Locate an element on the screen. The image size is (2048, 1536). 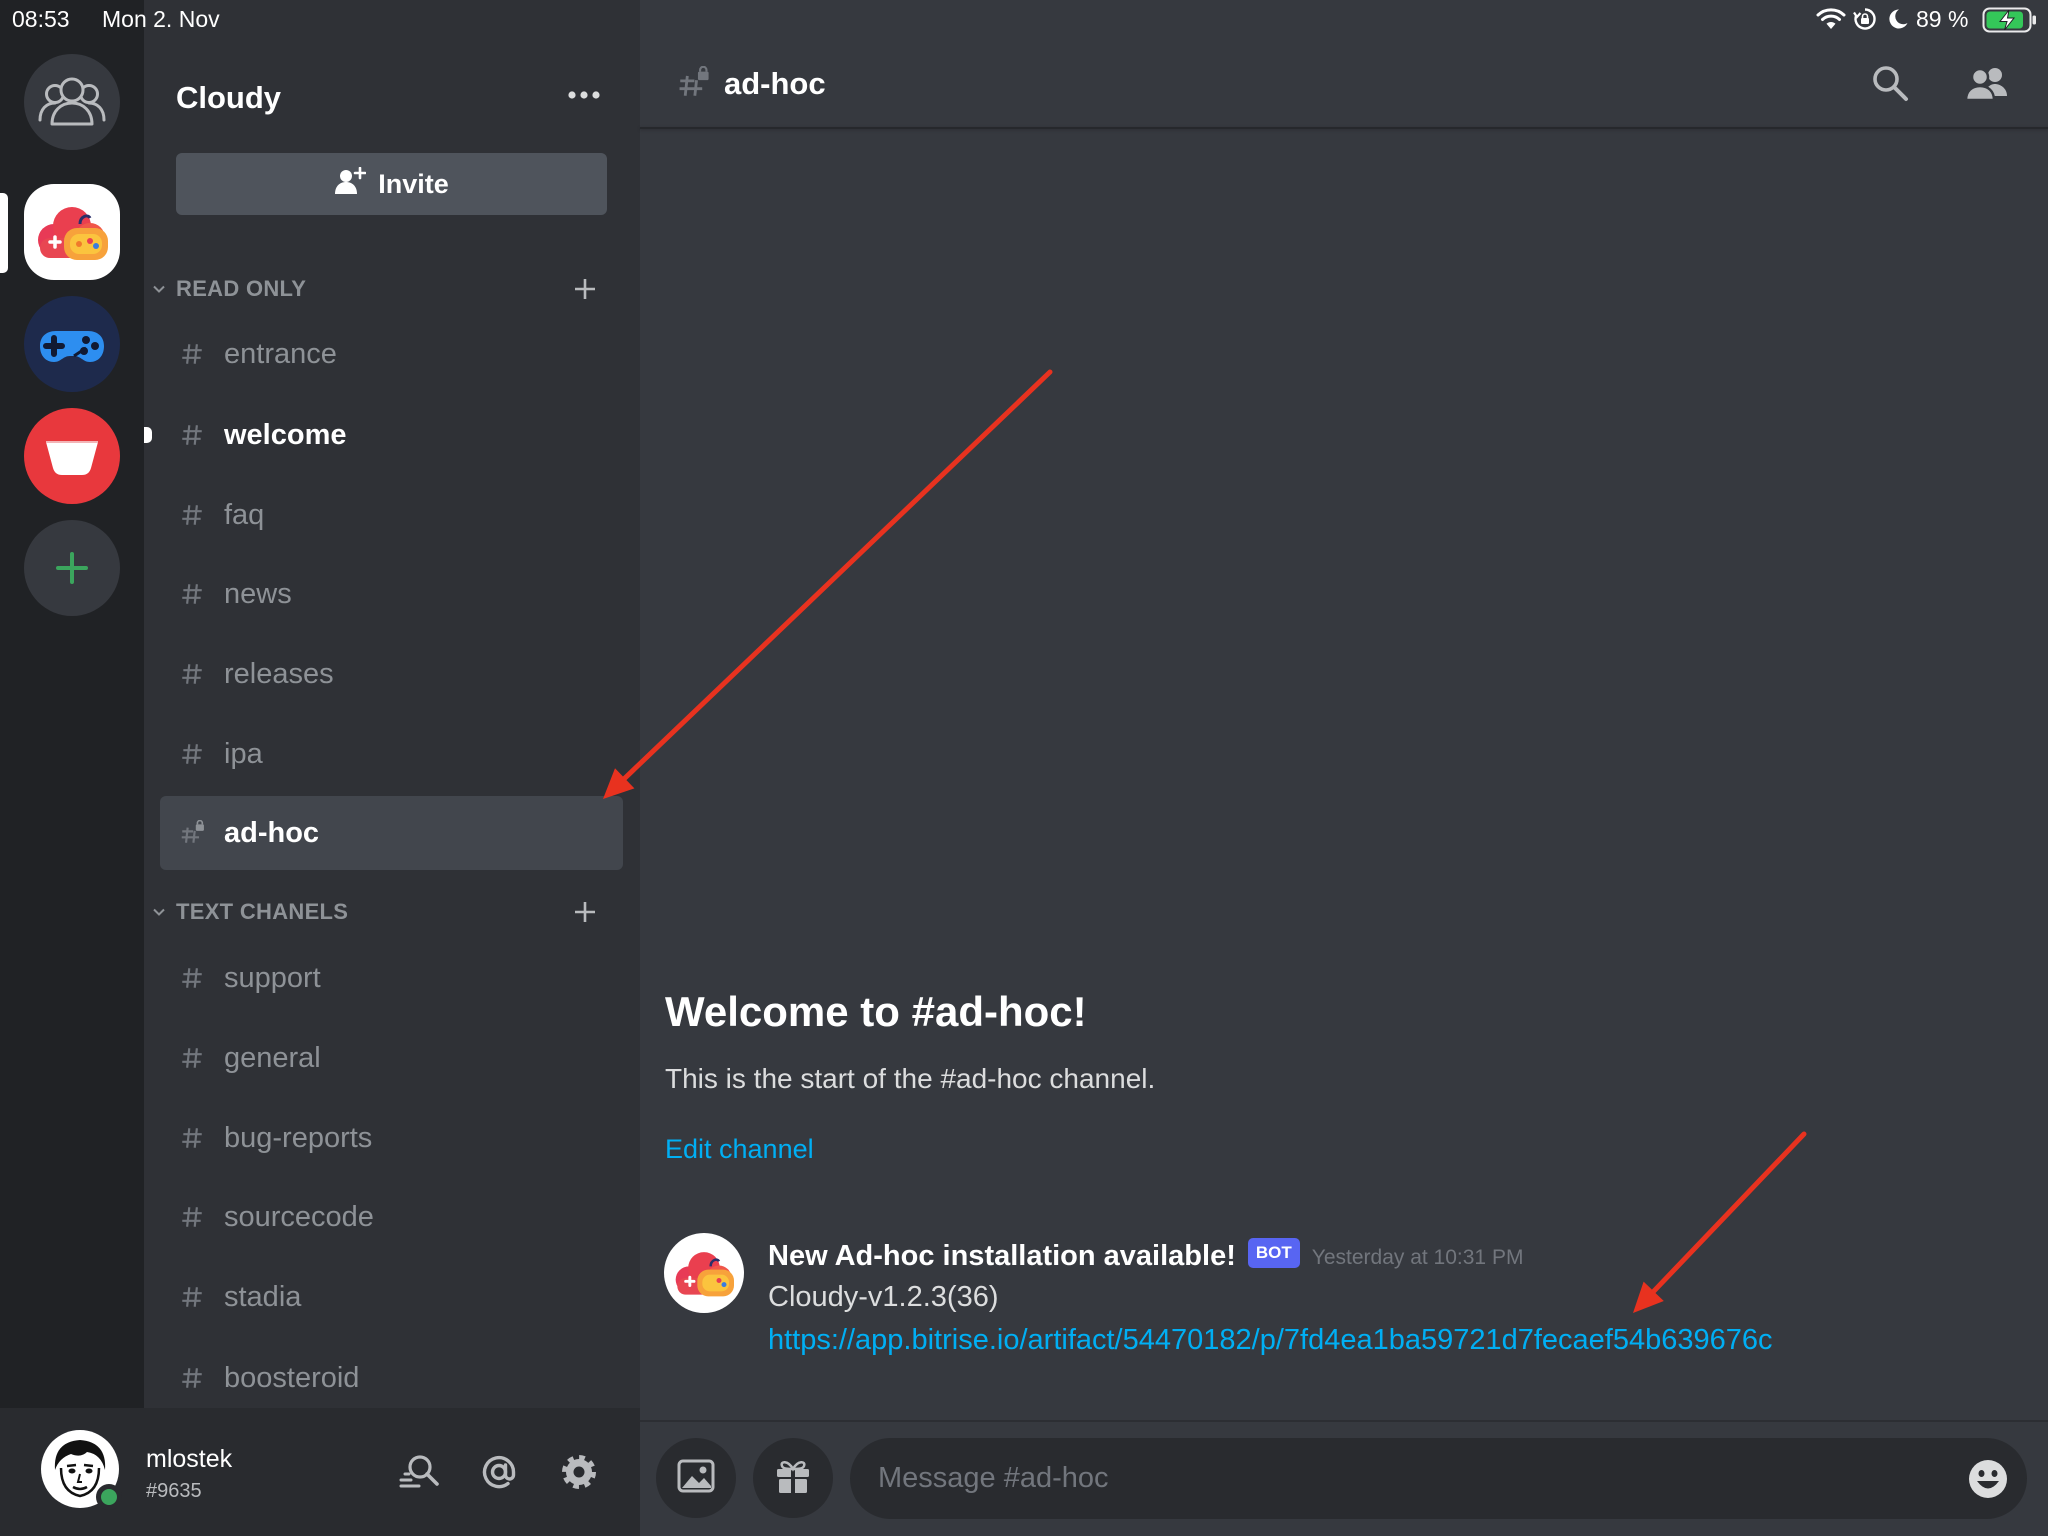
bot-badge: BOT is located at coordinates (1273, 1253).